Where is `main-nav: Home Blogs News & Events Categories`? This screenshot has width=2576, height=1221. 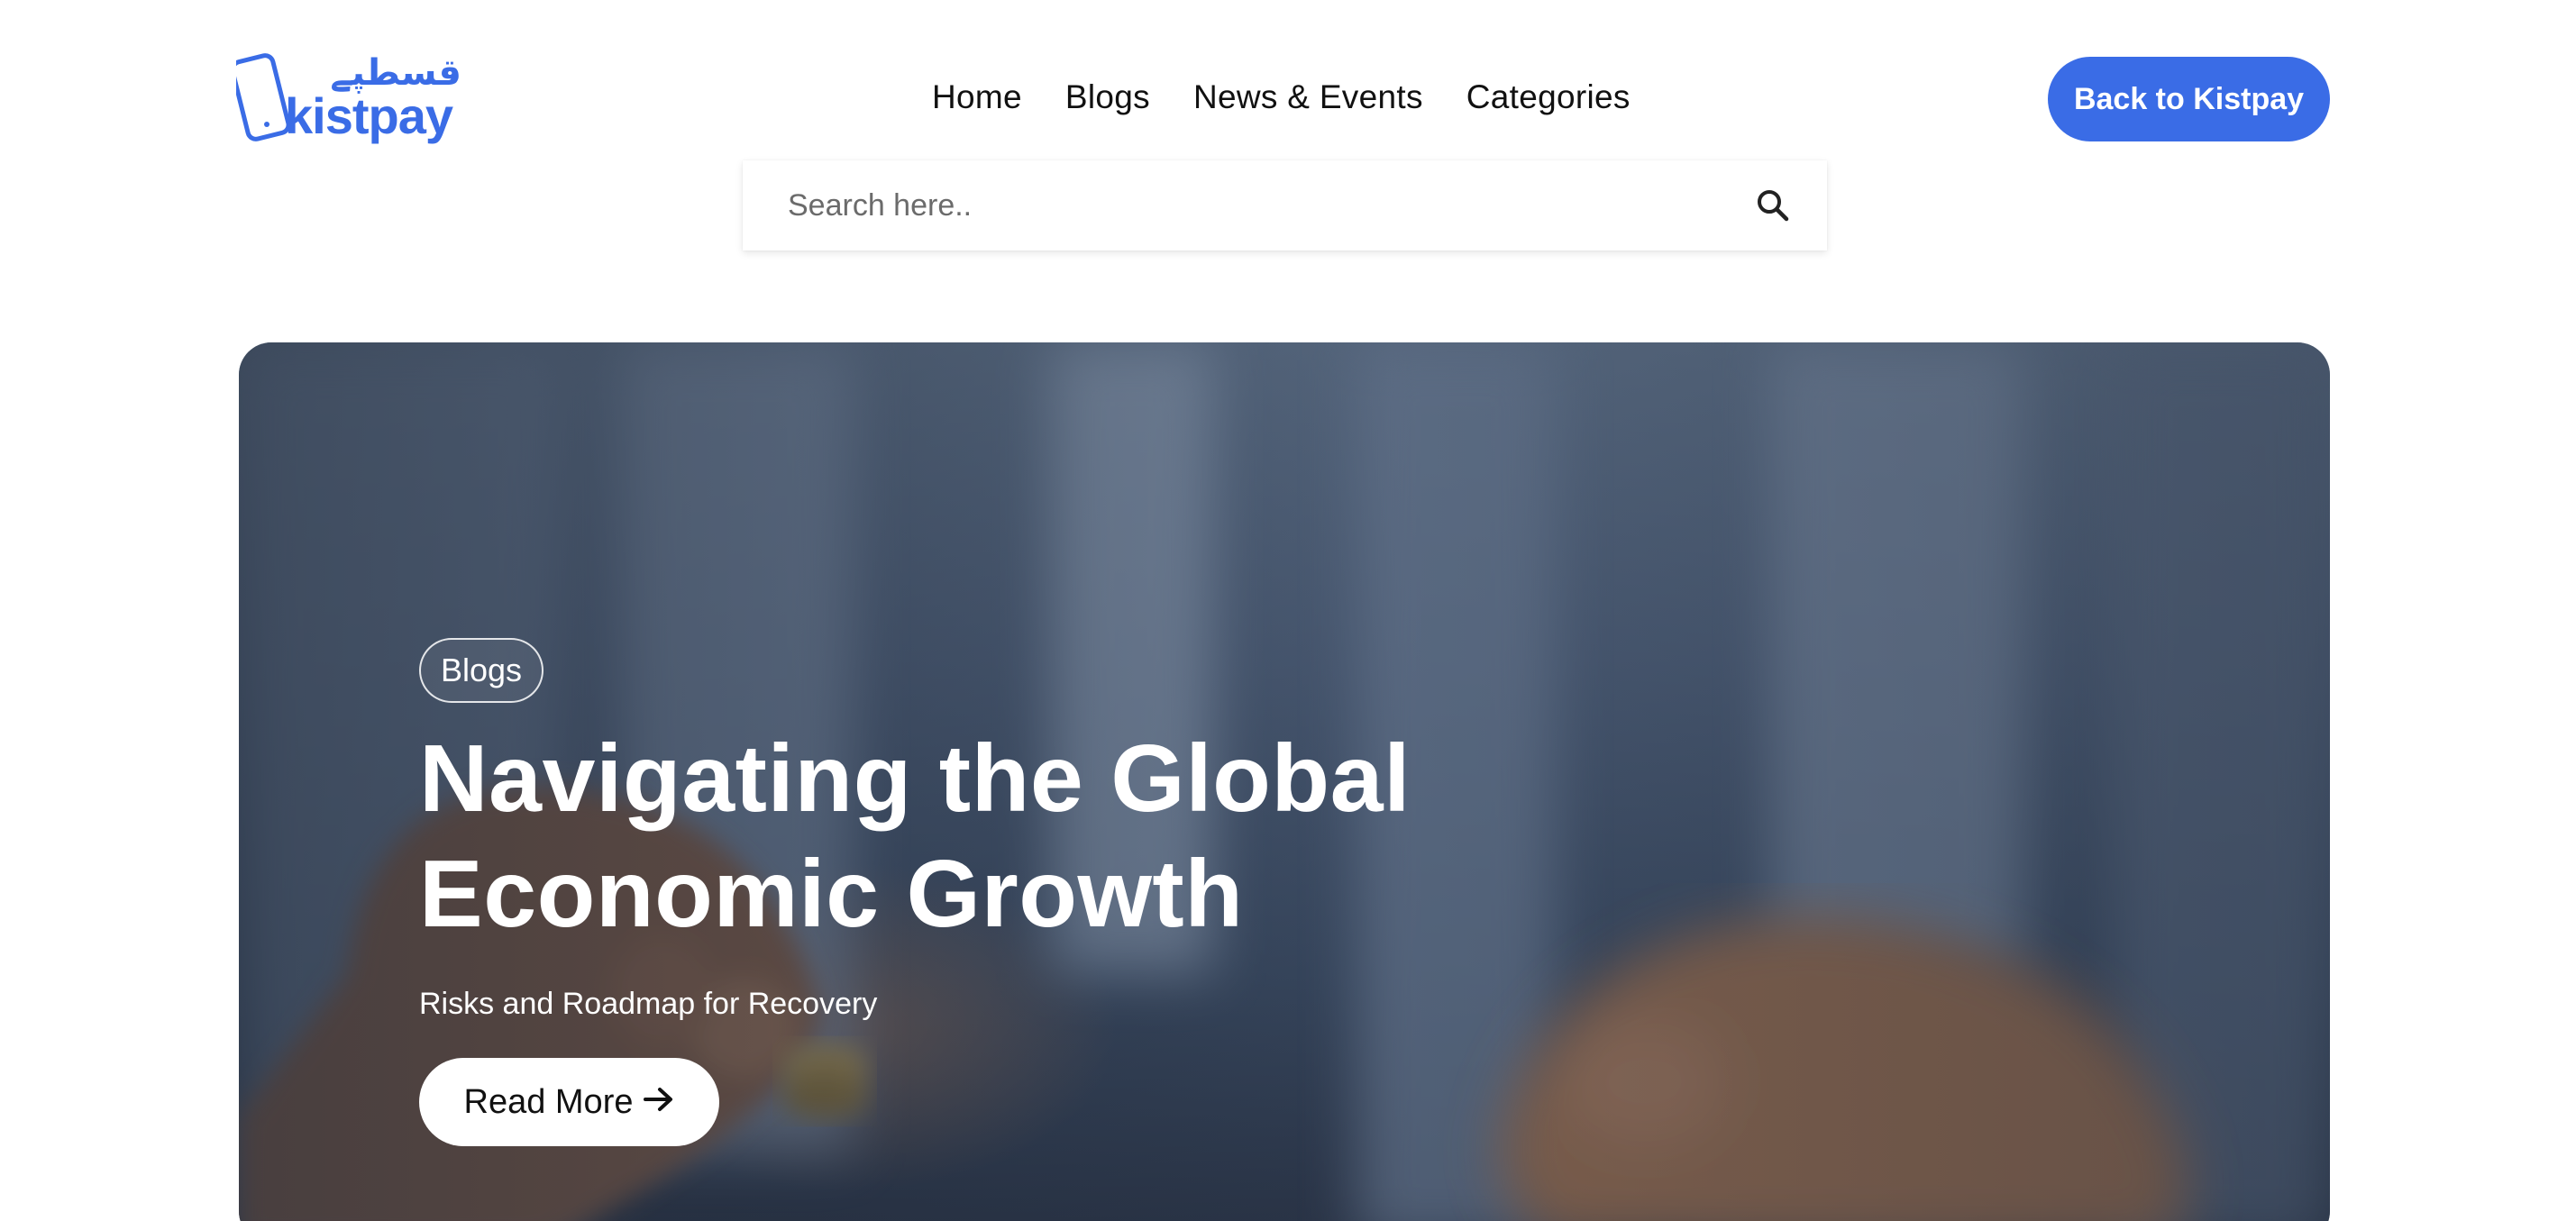 main-nav: Home Blogs News & Events Categories is located at coordinates (1281, 97).